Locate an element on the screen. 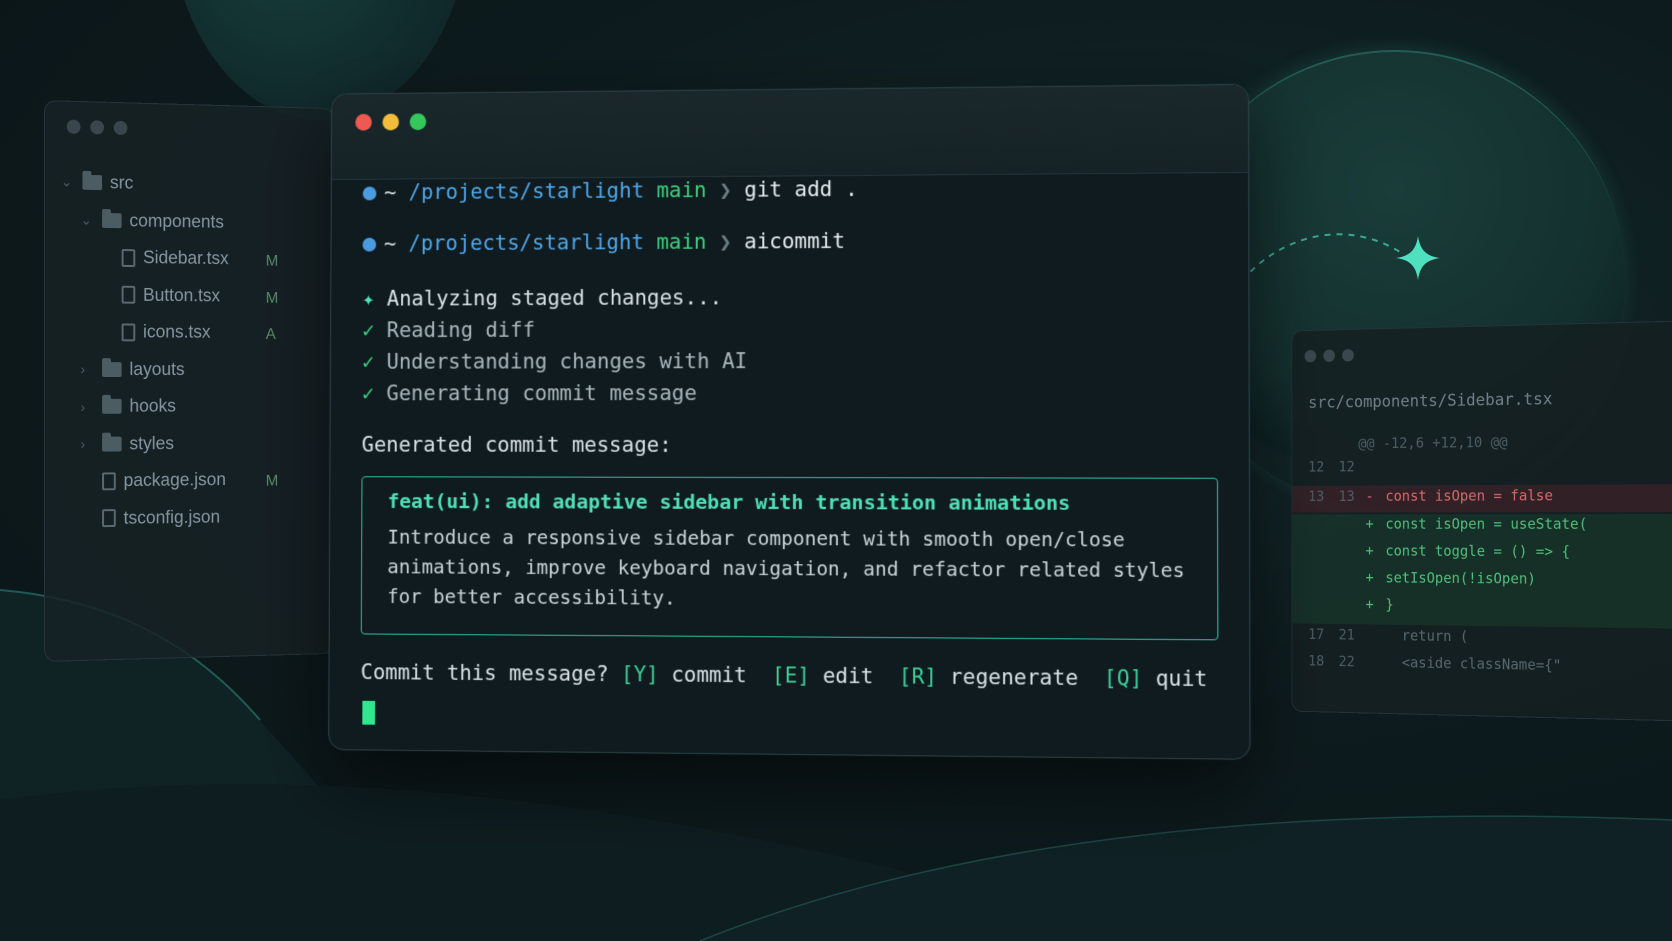 This screenshot has width=1672, height=941. prompt-command: aicommit is located at coordinates (795, 241).